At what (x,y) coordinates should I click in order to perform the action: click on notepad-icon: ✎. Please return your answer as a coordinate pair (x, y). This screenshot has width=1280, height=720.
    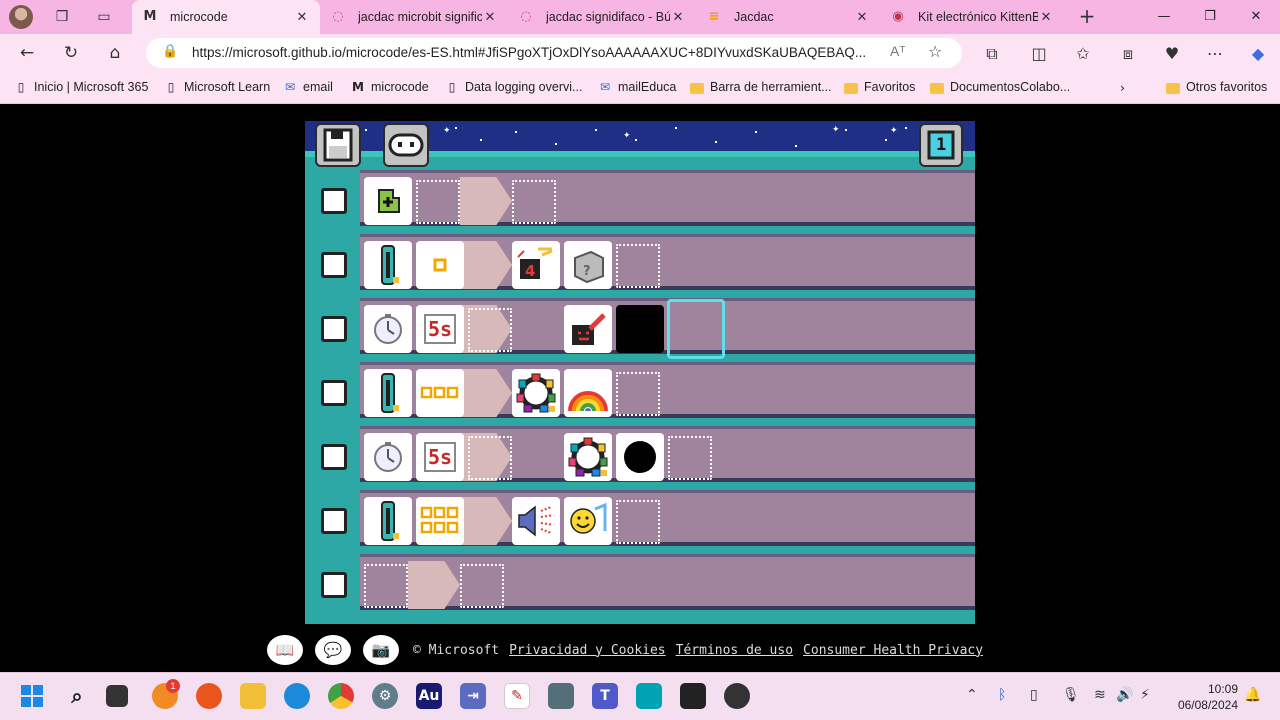
    Looking at the image, I should click on (517, 696).